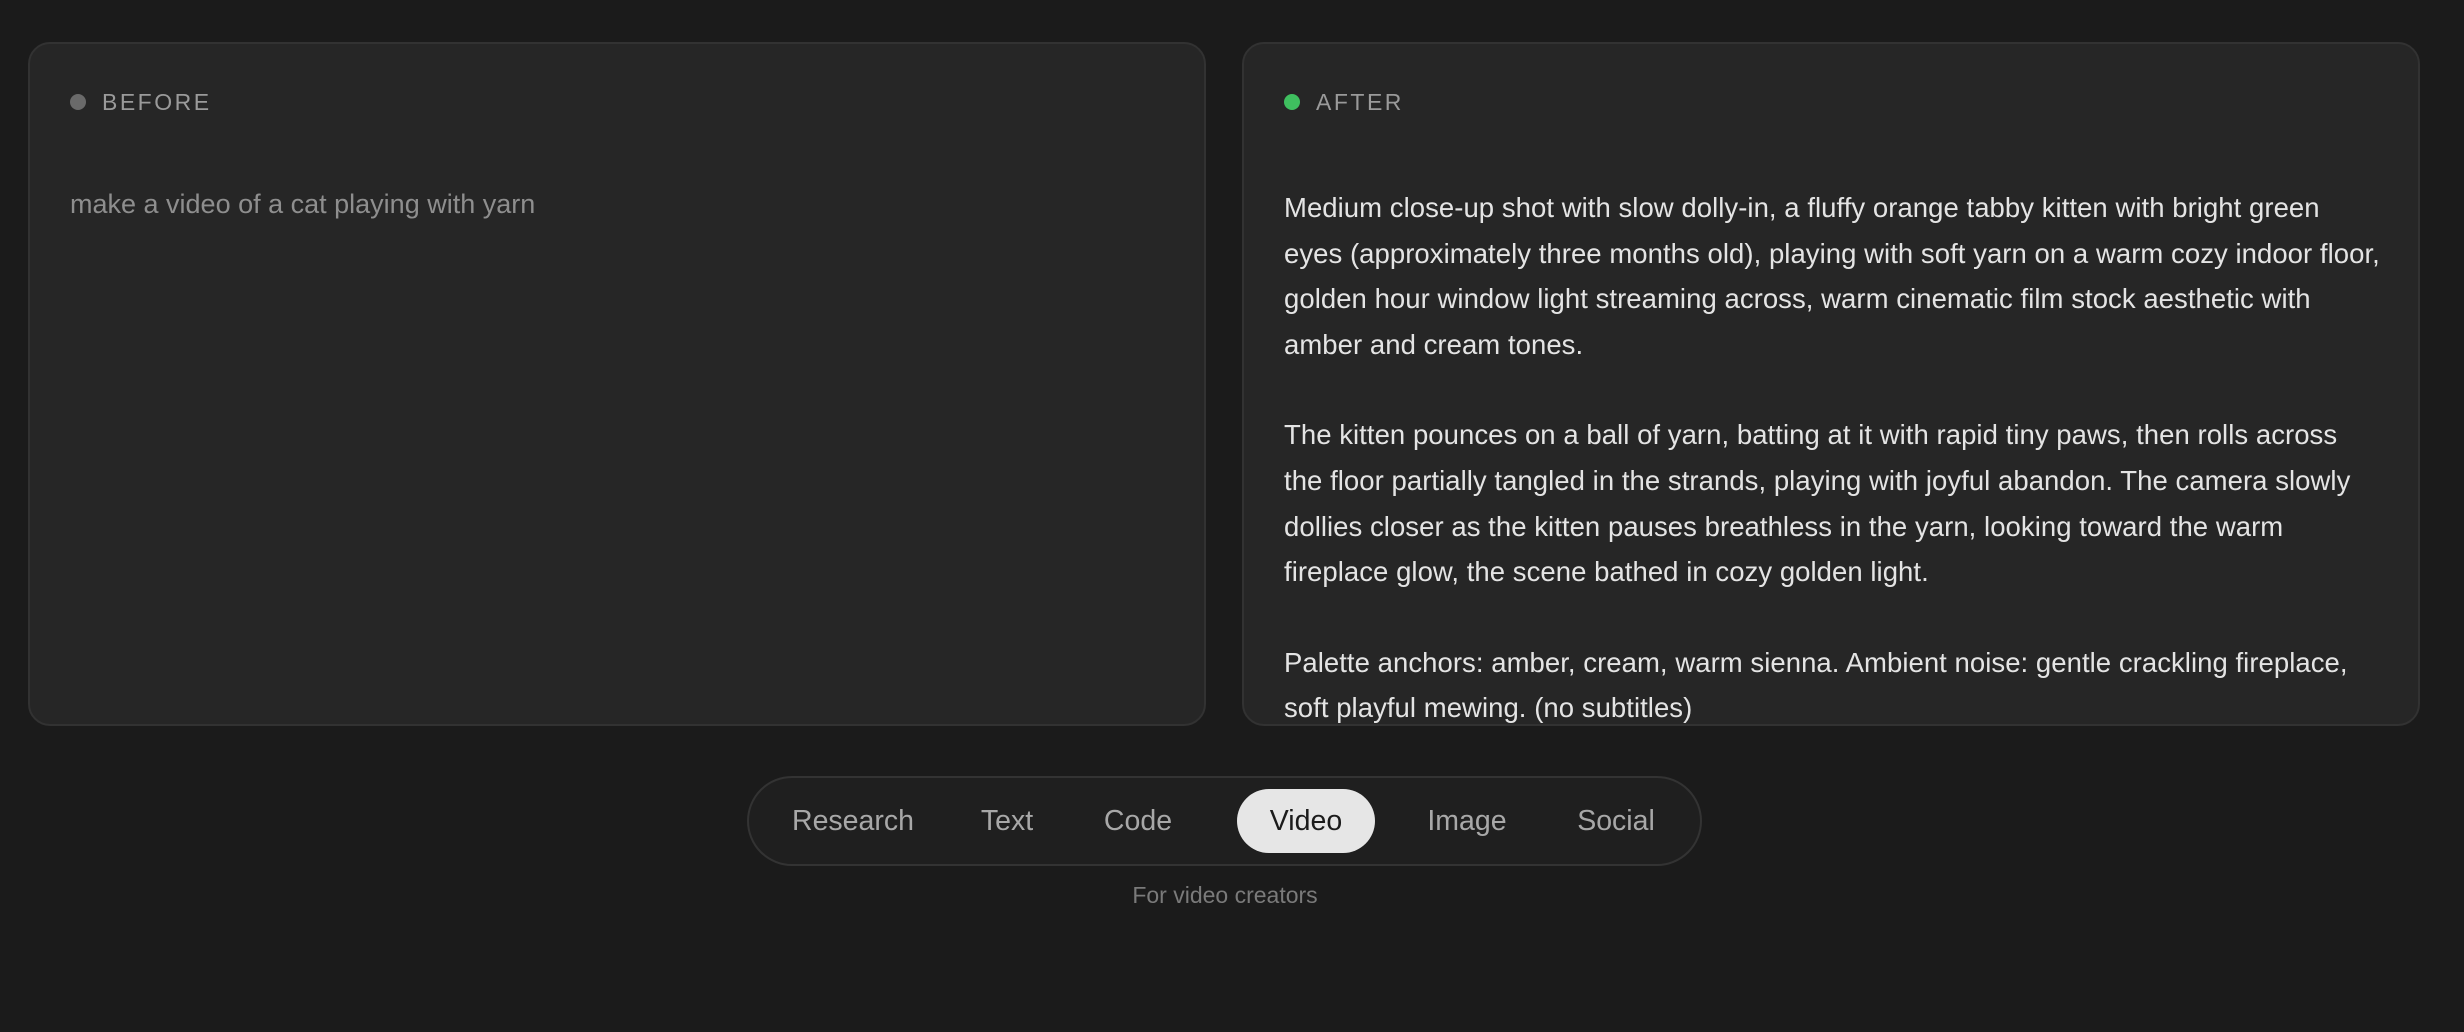 Image resolution: width=2464 pixels, height=1032 pixels. I want to click on after-status-dot-icon, so click(1292, 102).